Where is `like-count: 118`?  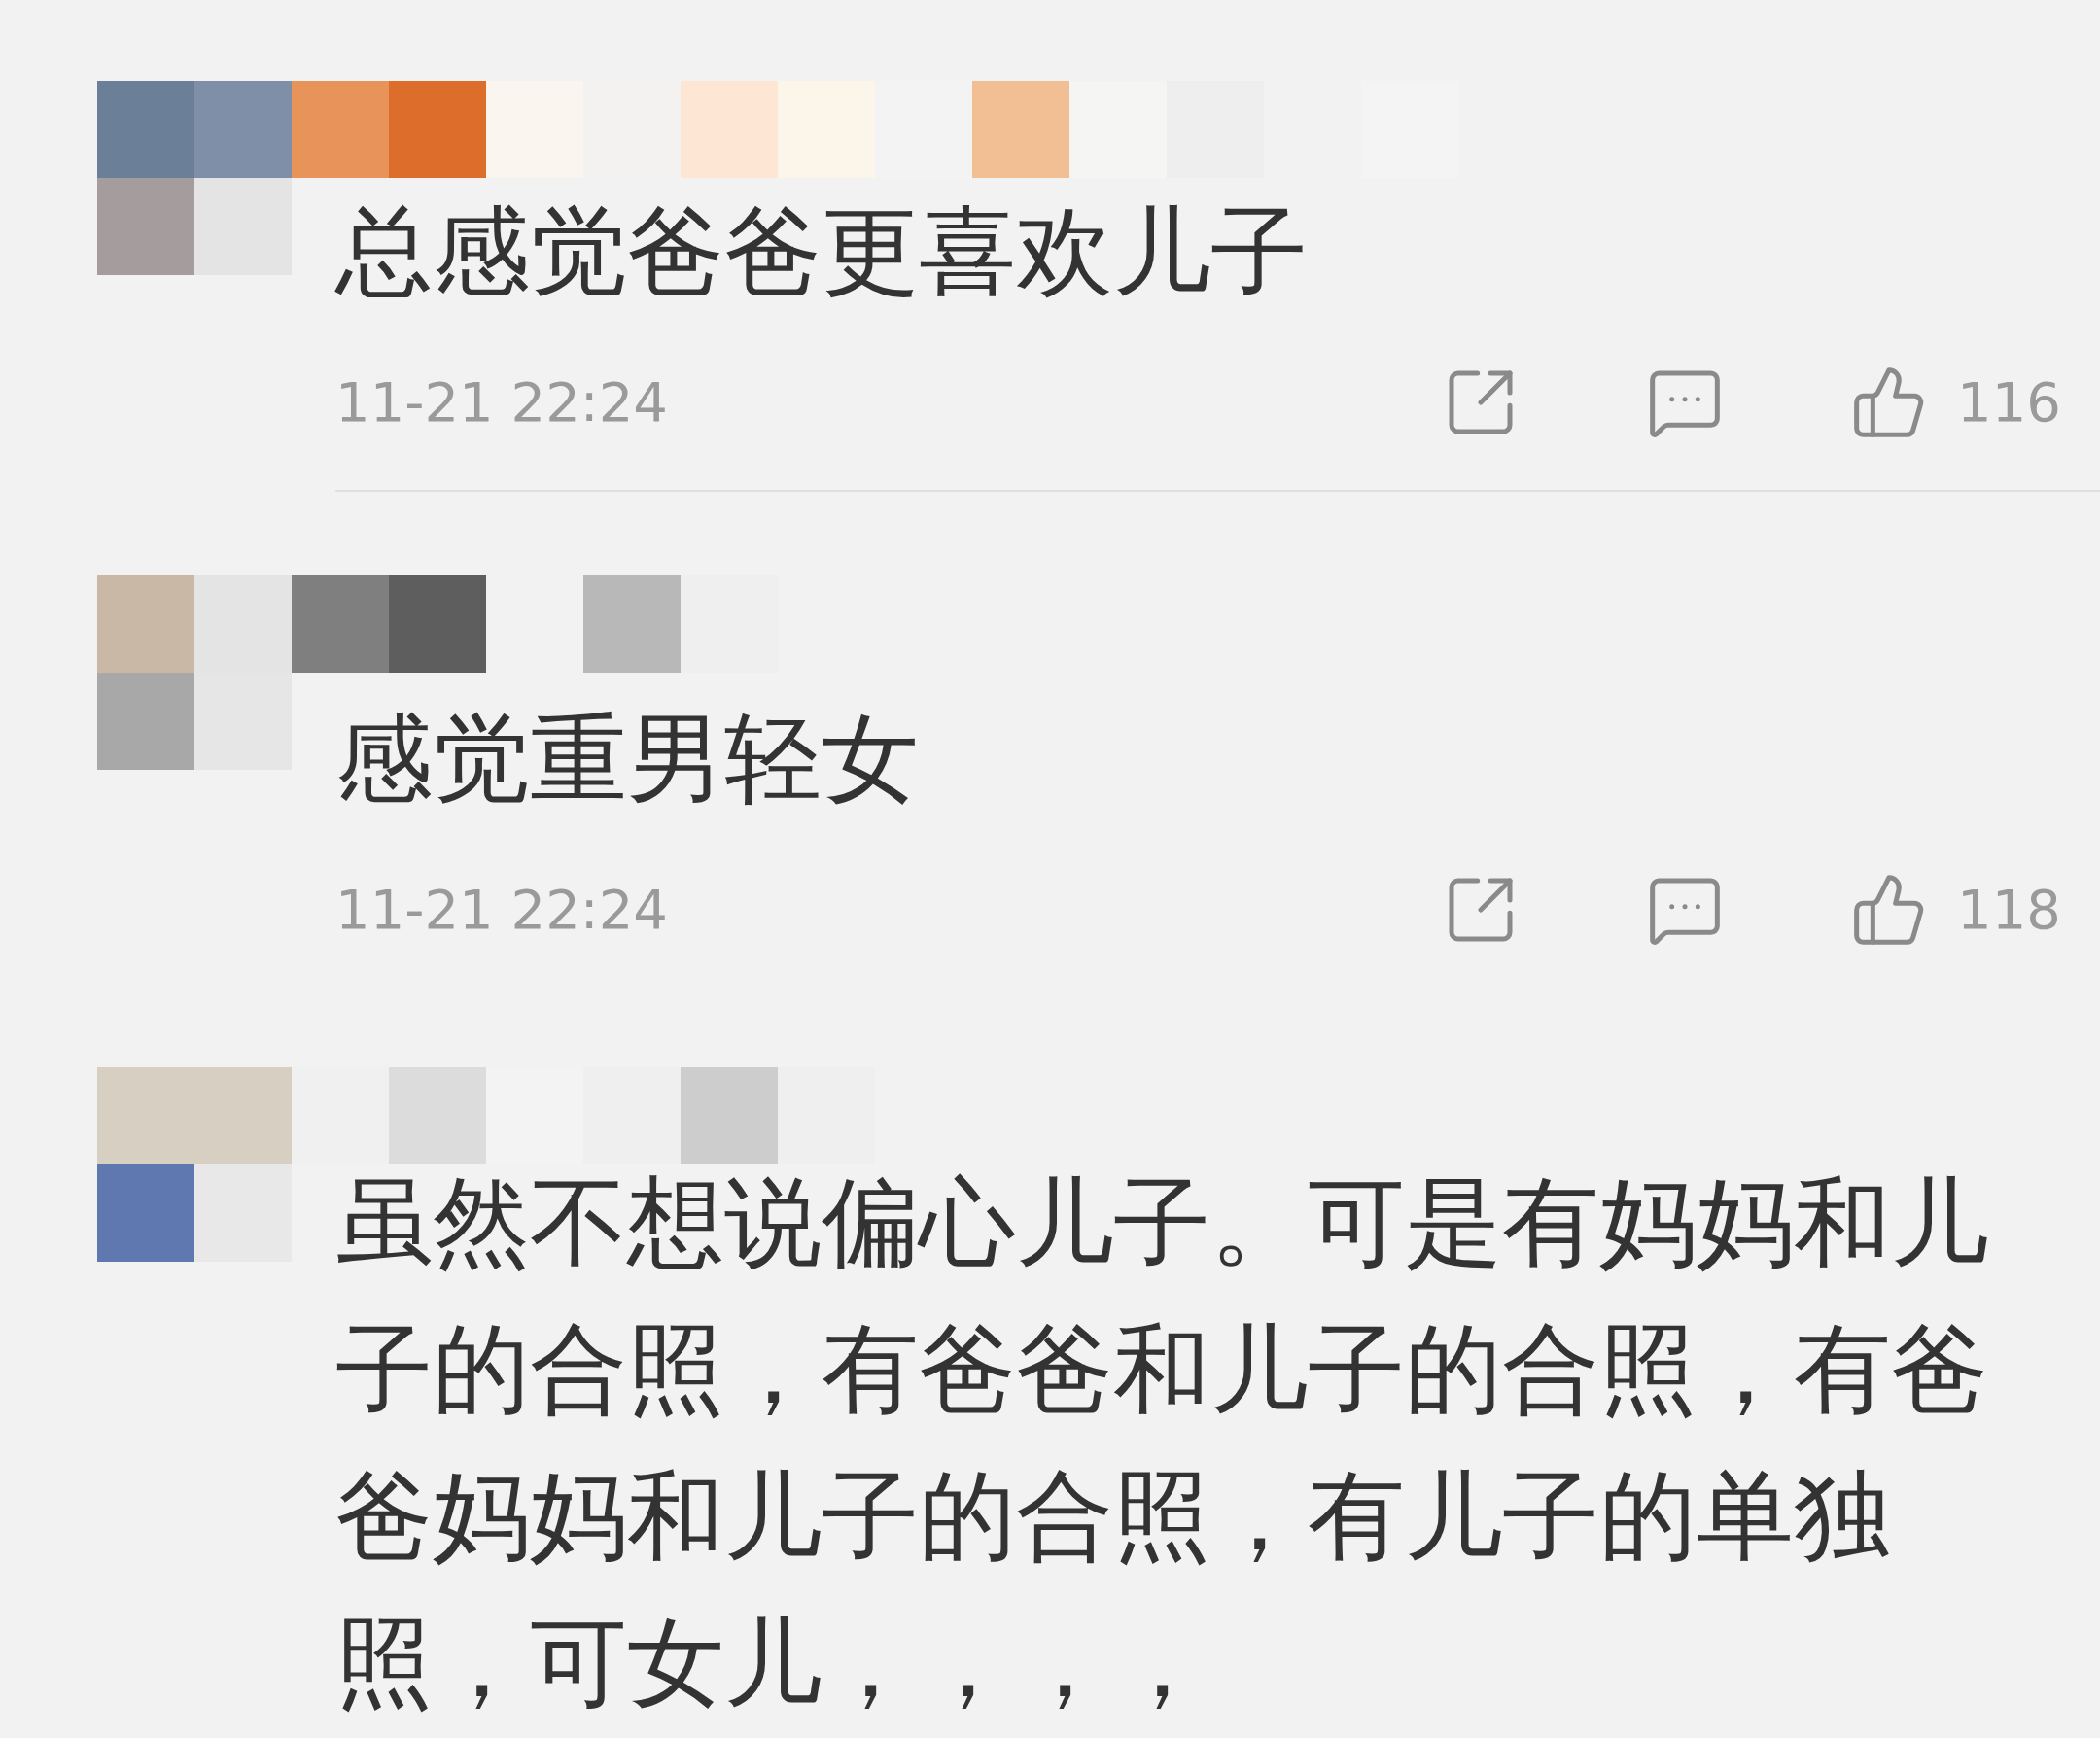
like-count: 118 is located at coordinates (2009, 910).